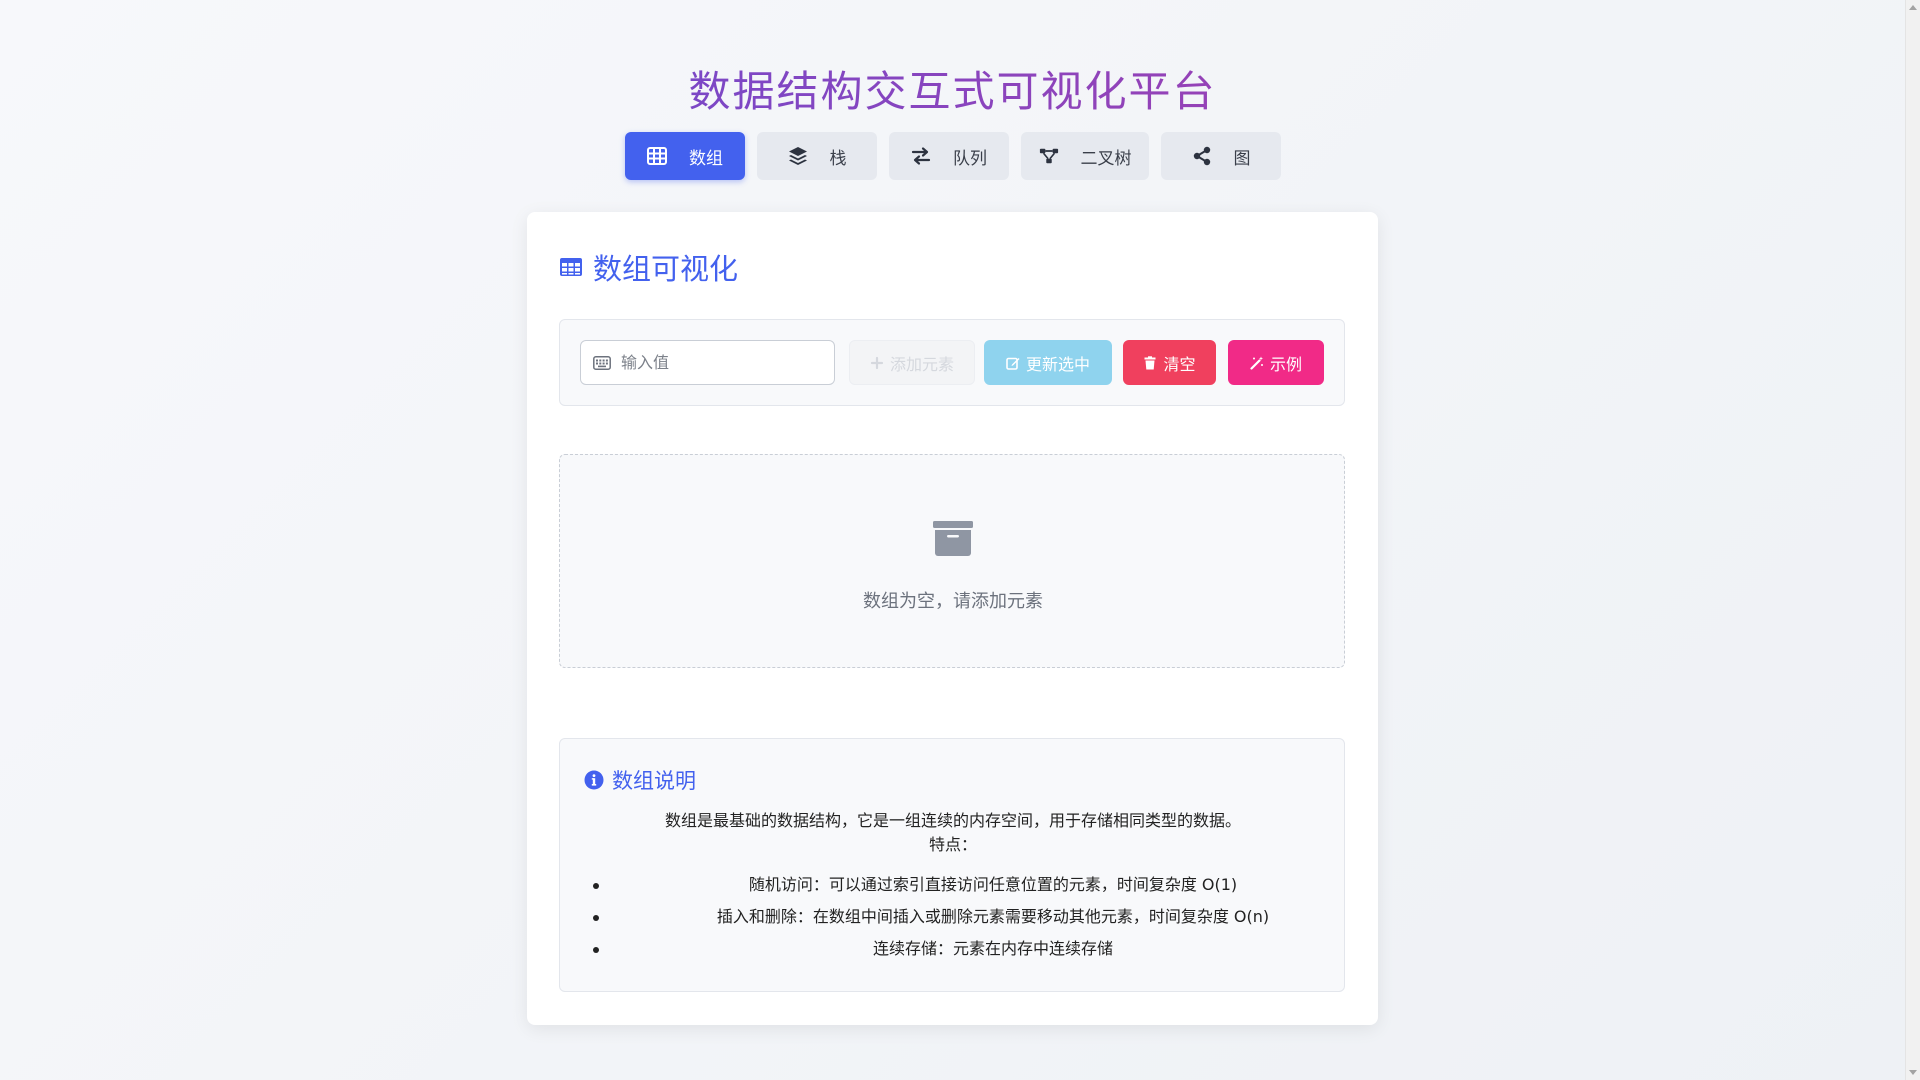 The width and height of the screenshot is (1920, 1080). What do you see at coordinates (817, 156) in the screenshot?
I see `tab-stack: 栈` at bounding box center [817, 156].